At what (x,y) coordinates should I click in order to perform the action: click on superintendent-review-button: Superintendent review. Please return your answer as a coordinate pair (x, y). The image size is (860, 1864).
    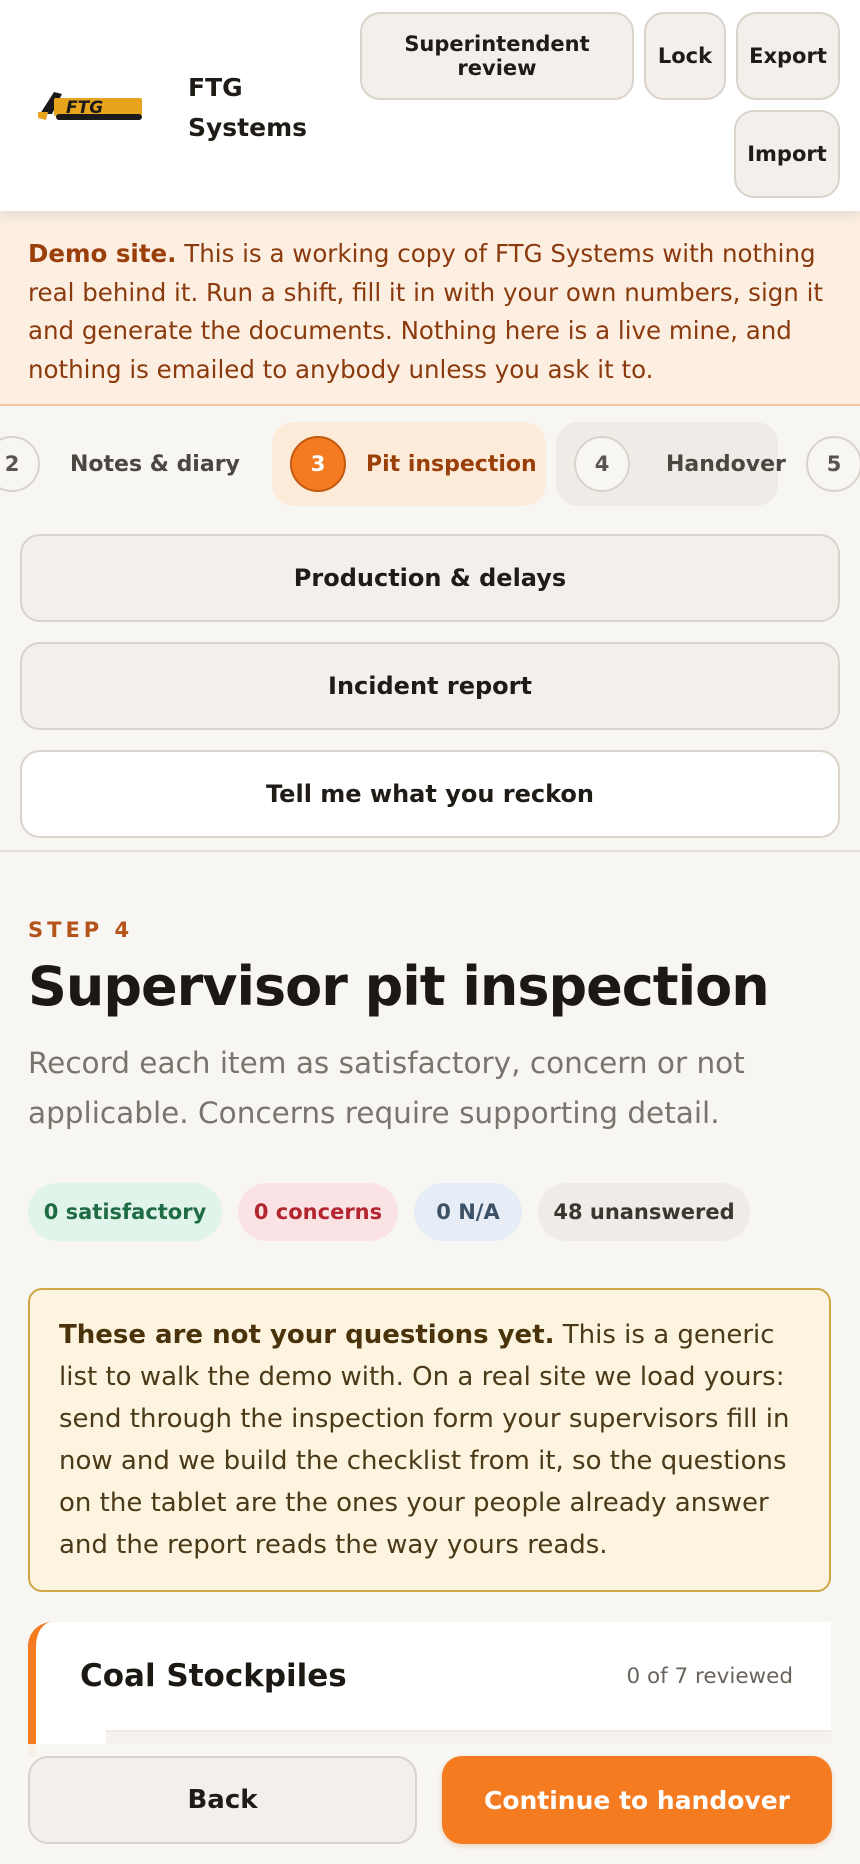
    Looking at the image, I should click on (497, 56).